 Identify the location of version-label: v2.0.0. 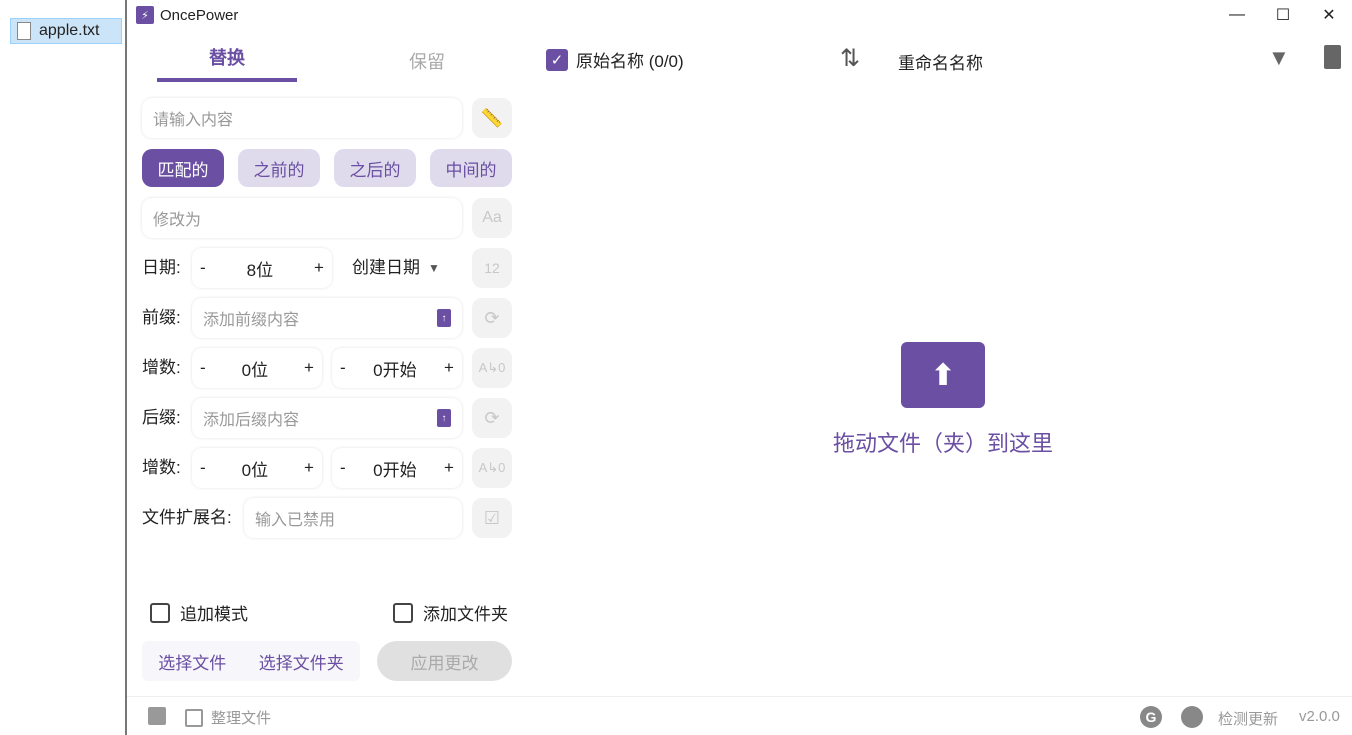
(1319, 716).